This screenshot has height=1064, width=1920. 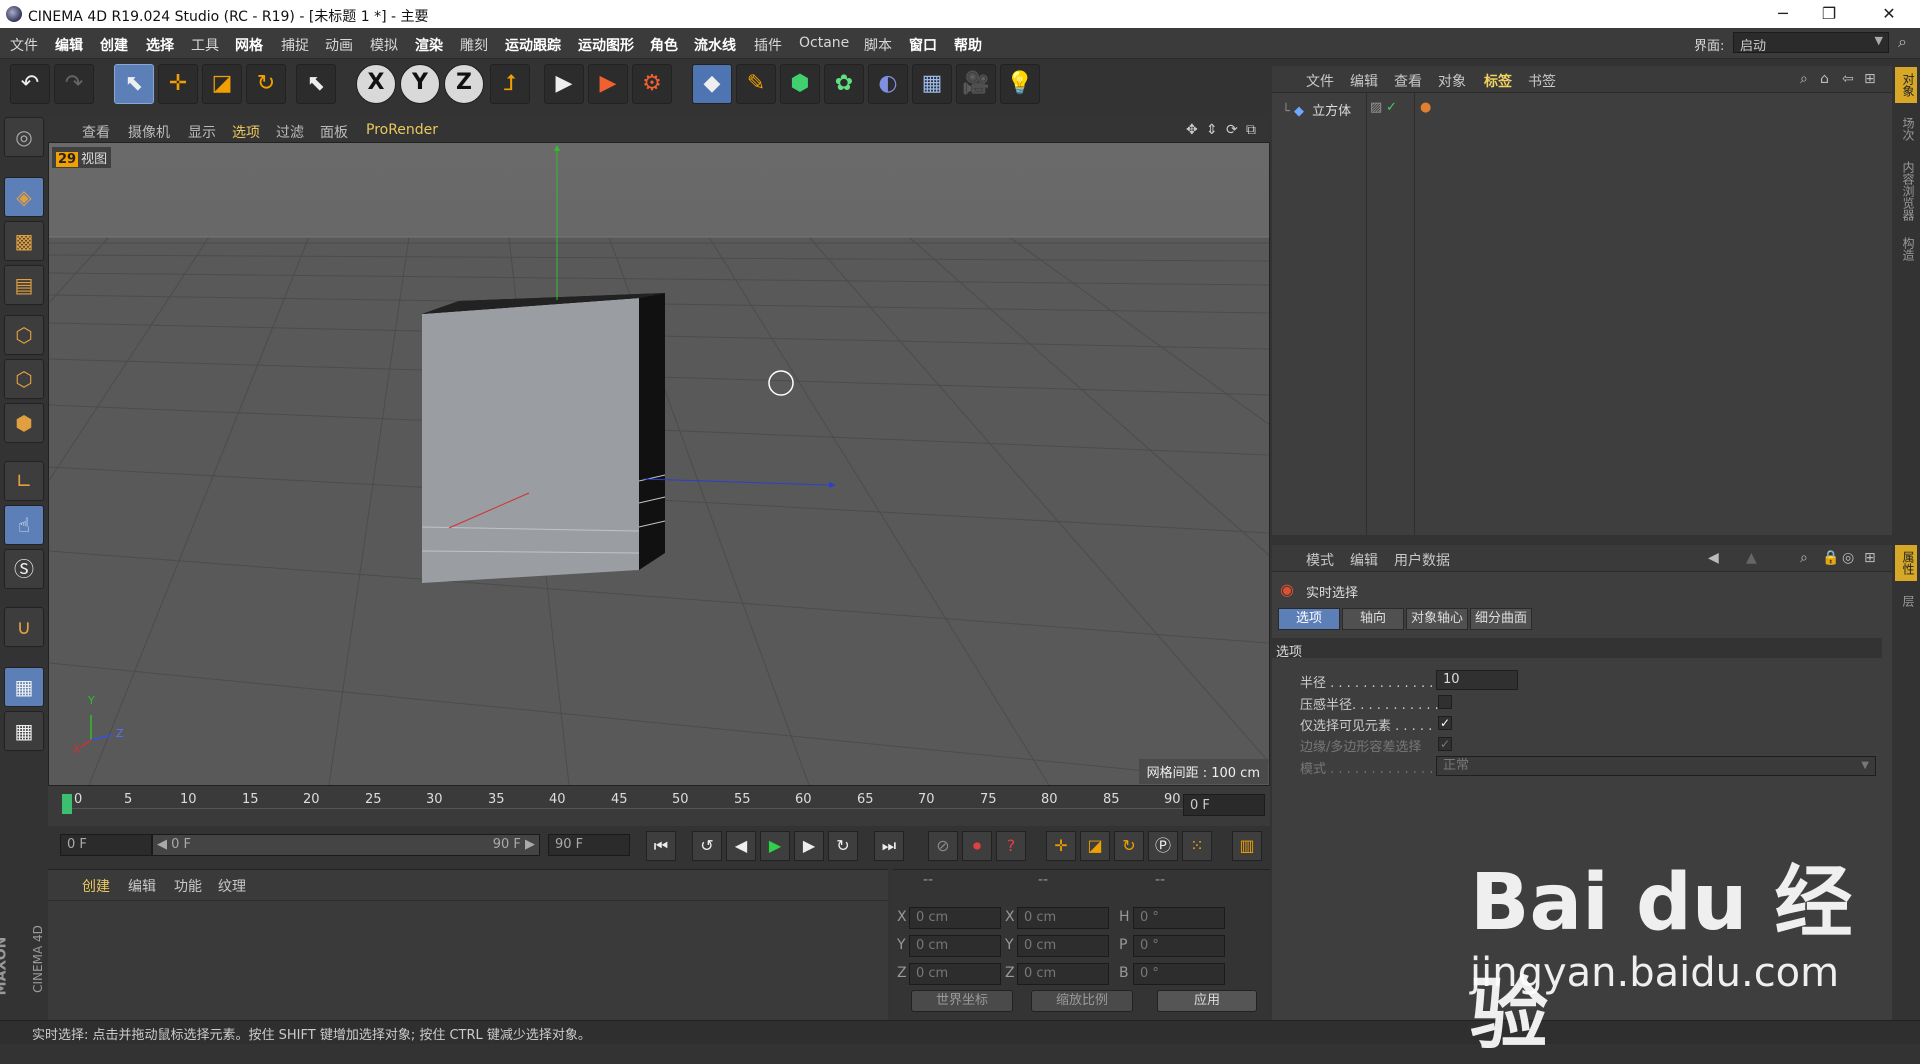 What do you see at coordinates (246, 132) in the screenshot?
I see `viewport-menu-options: 选项` at bounding box center [246, 132].